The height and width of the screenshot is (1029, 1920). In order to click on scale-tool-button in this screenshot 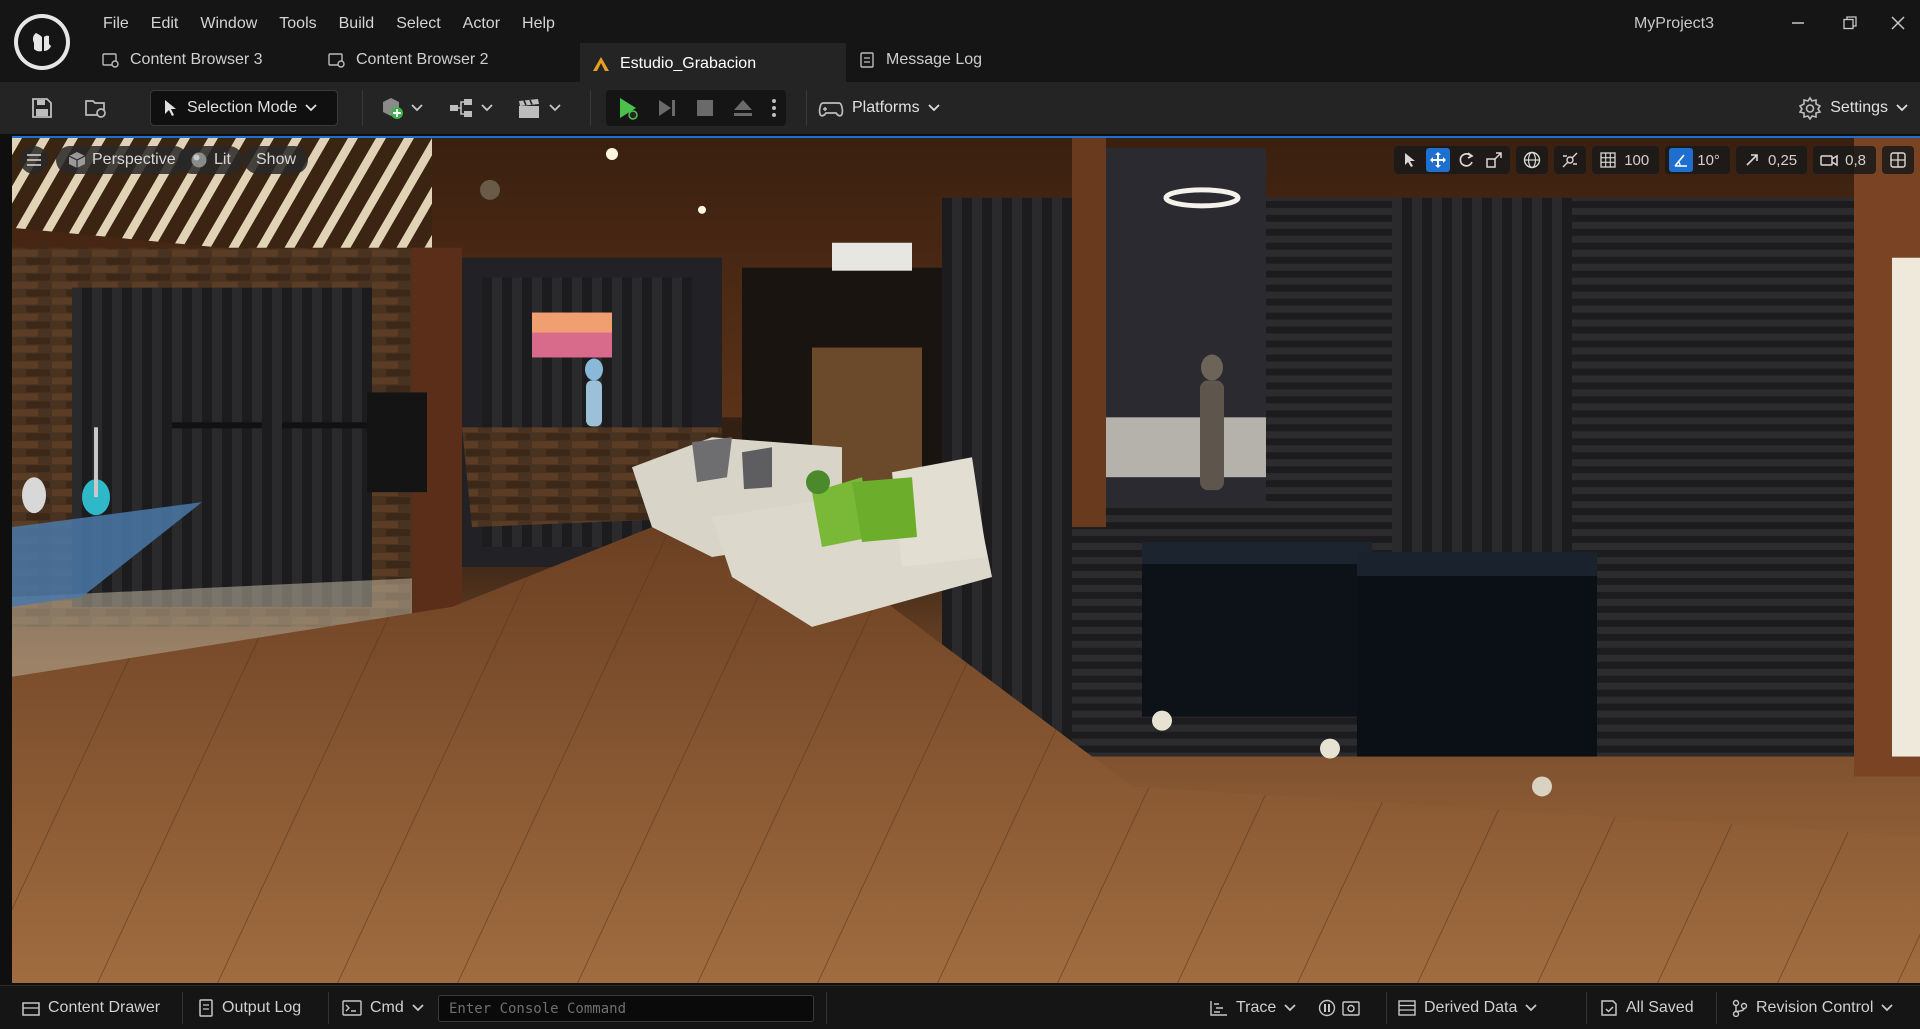, I will do `click(1494, 160)`.